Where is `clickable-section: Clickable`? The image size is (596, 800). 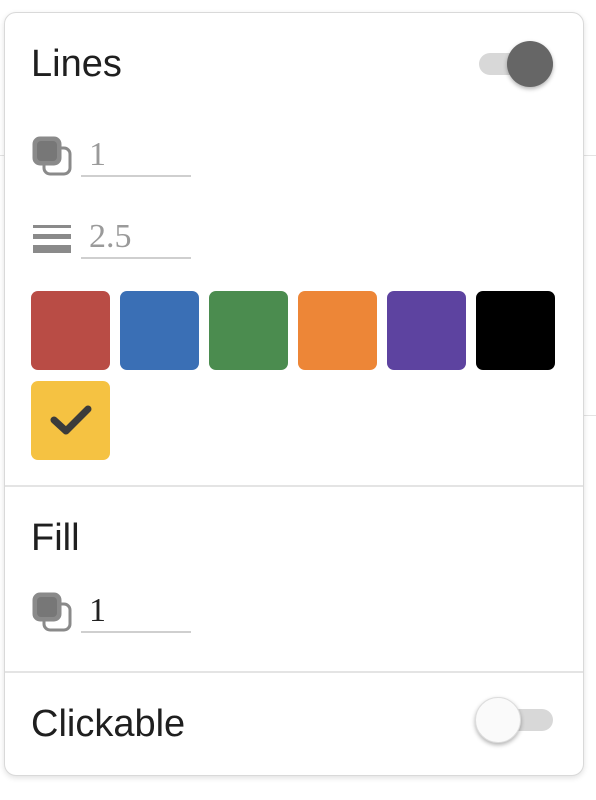
clickable-section: Clickable is located at coordinates (294, 724).